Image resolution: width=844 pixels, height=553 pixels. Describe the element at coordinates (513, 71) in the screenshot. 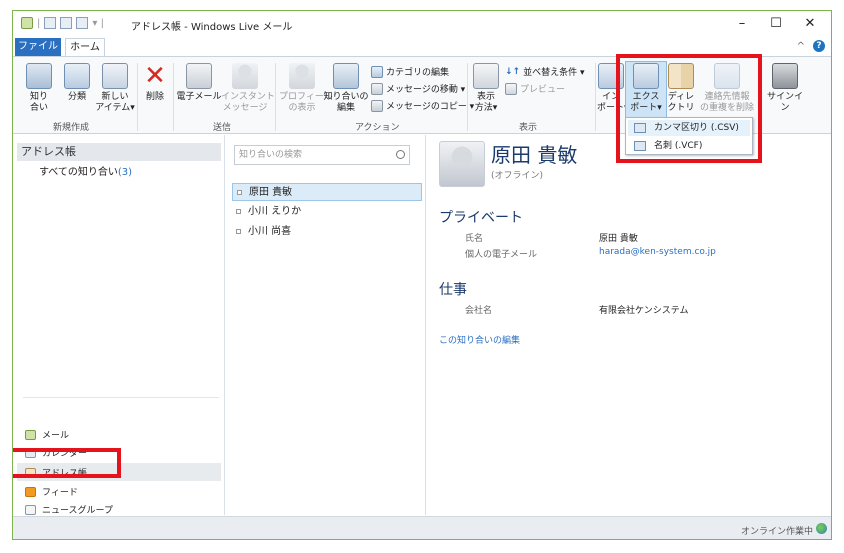

I see `sort-icon: ↓↑` at that location.